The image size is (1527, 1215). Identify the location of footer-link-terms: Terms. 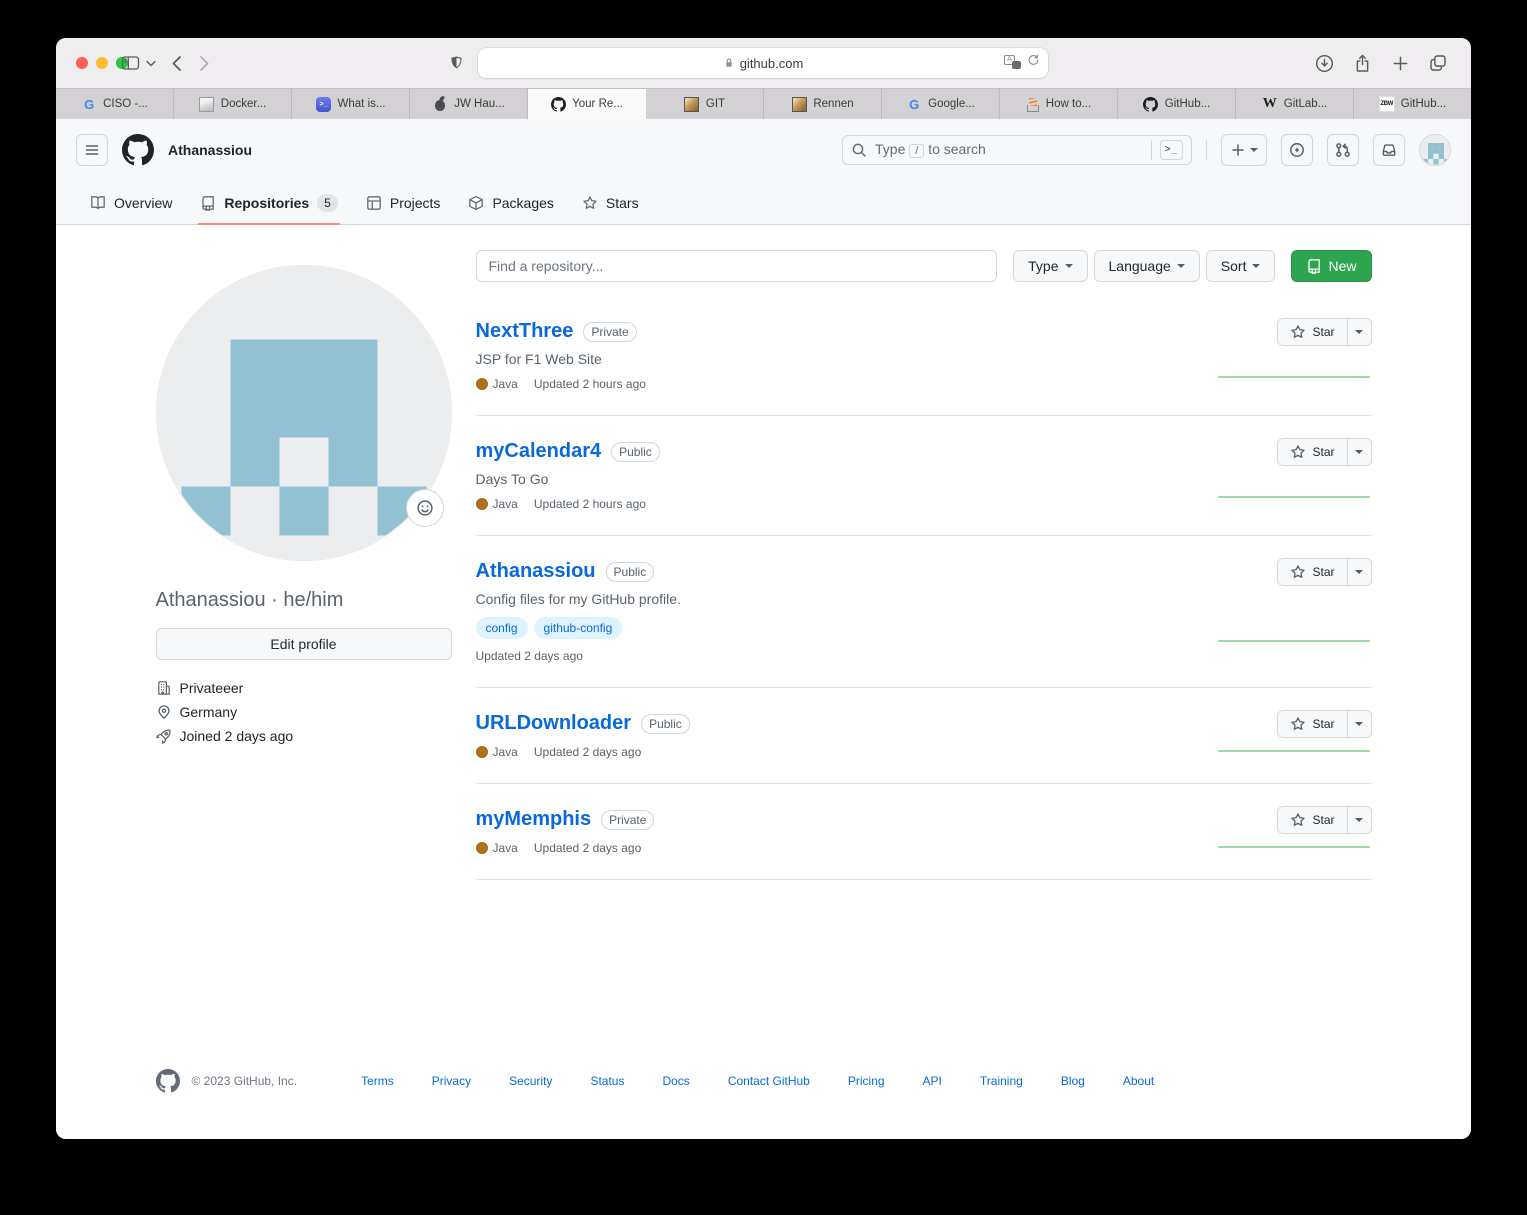
(377, 1081).